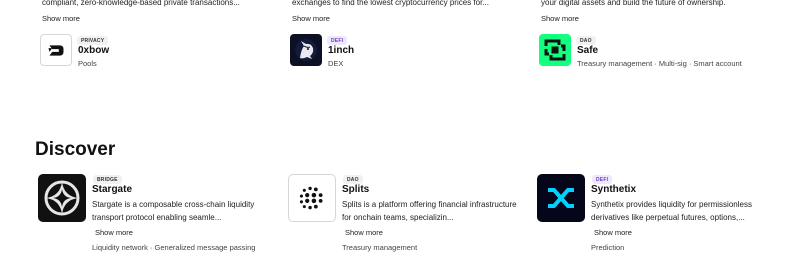 The image size is (800, 267). I want to click on app-tags: DEX, so click(336, 63).